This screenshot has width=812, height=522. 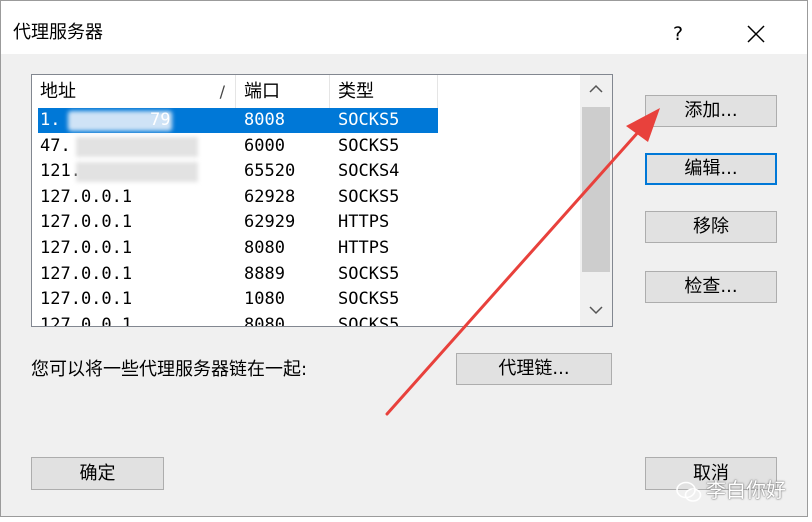 What do you see at coordinates (306, 223) in the screenshot?
I see `list-item: 127.0.0.1 62929 HTTPS` at bounding box center [306, 223].